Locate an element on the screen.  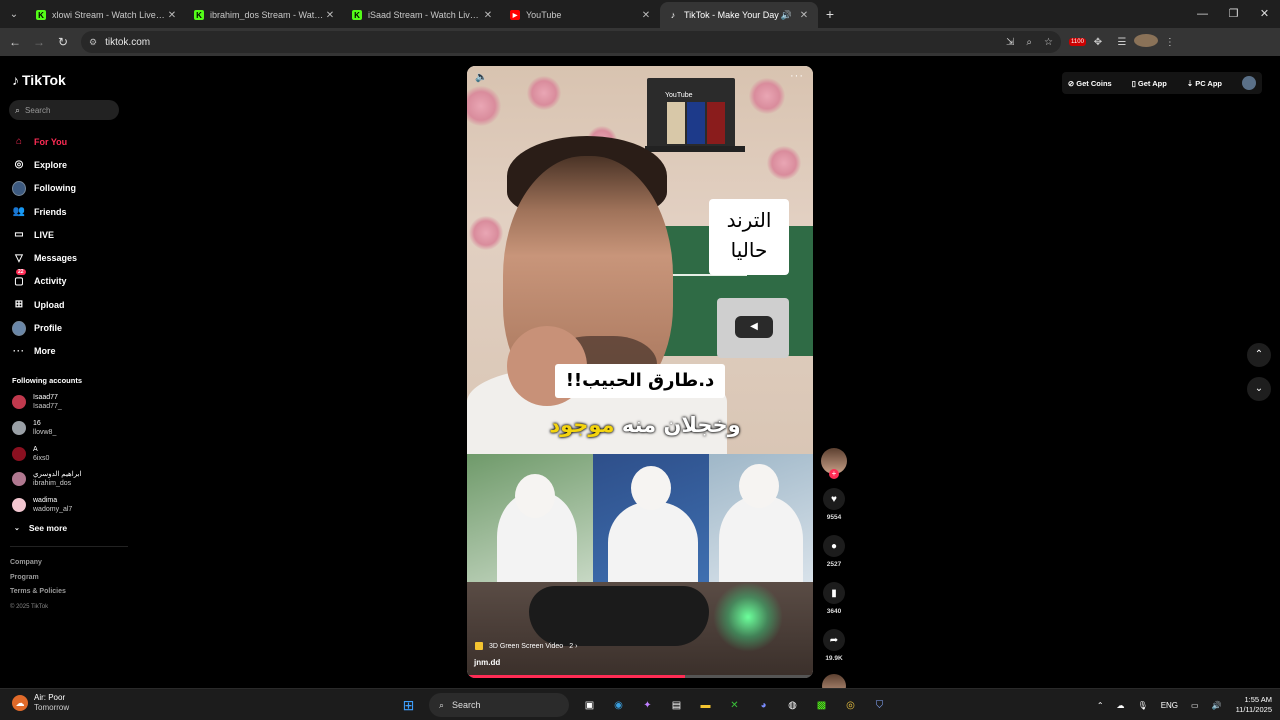
action-rail: + ♥ 9554 ● 2527 ▮ 3640 ➦ 19.9K is located at coordinates (834, 573).